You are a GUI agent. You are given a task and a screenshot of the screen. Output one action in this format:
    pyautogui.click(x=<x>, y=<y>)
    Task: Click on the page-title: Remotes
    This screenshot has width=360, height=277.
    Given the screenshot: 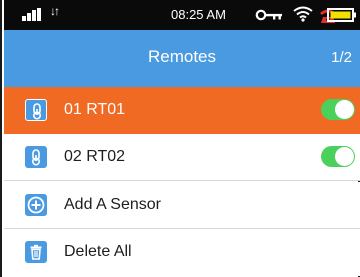 What is the action you would take?
    pyautogui.click(x=182, y=56)
    